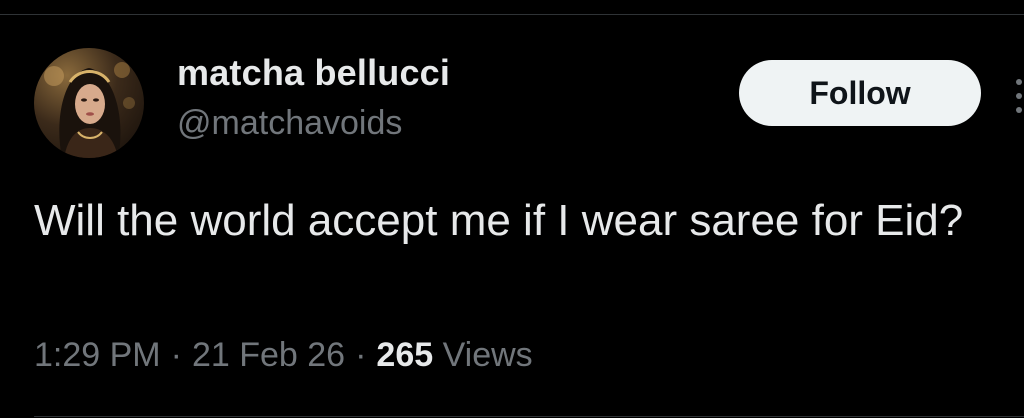  What do you see at coordinates (268, 355) in the screenshot?
I see `tweet-date: 21 Feb 26` at bounding box center [268, 355].